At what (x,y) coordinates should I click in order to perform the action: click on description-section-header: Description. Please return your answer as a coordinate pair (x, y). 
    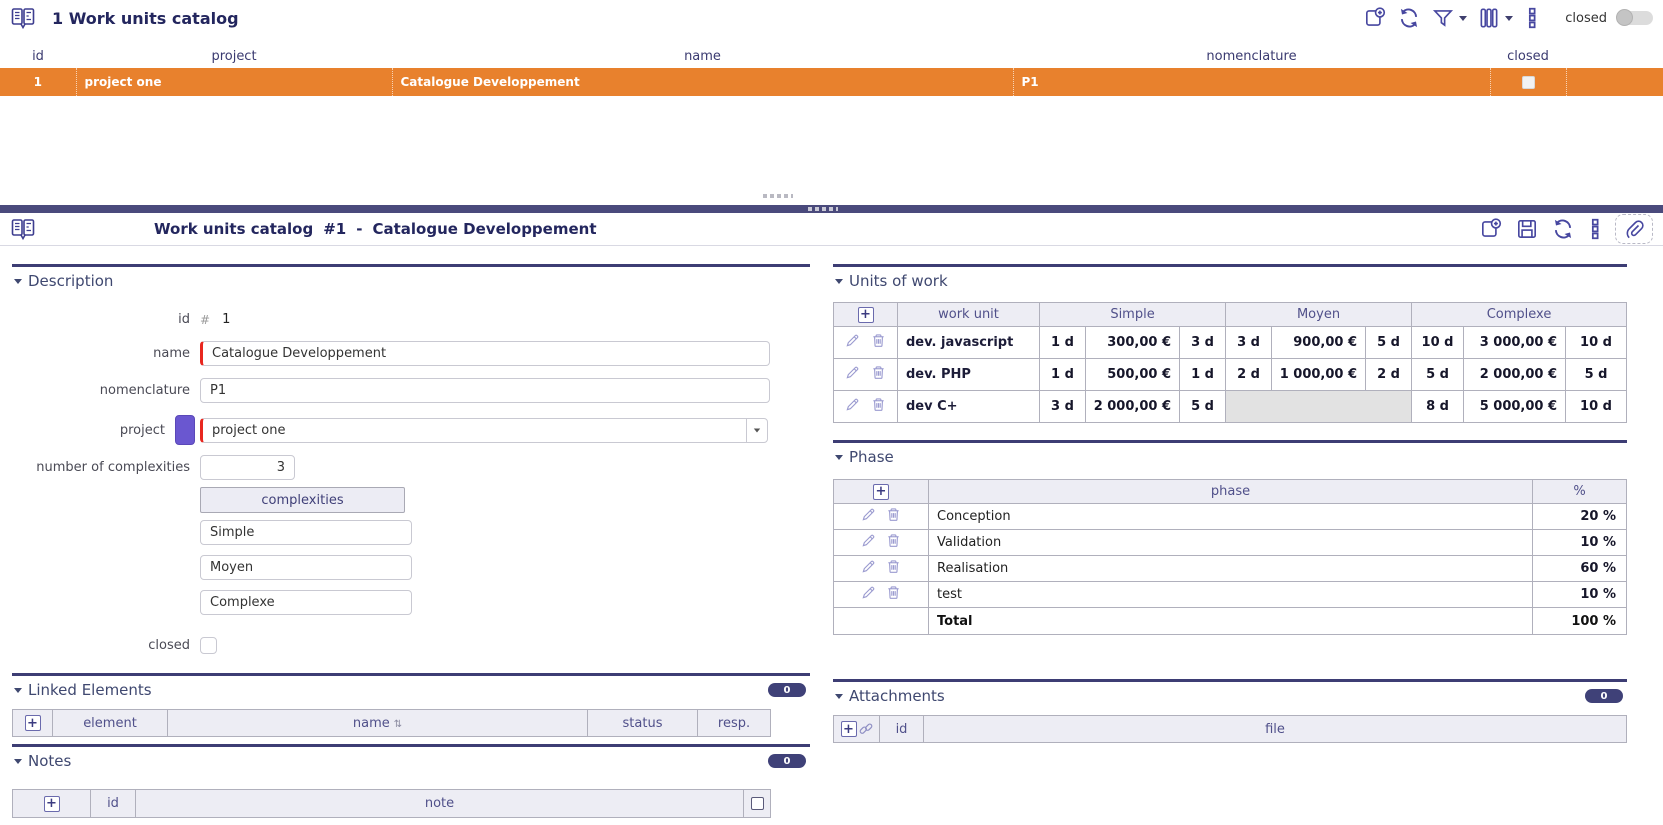
    Looking at the image, I should click on (411, 281).